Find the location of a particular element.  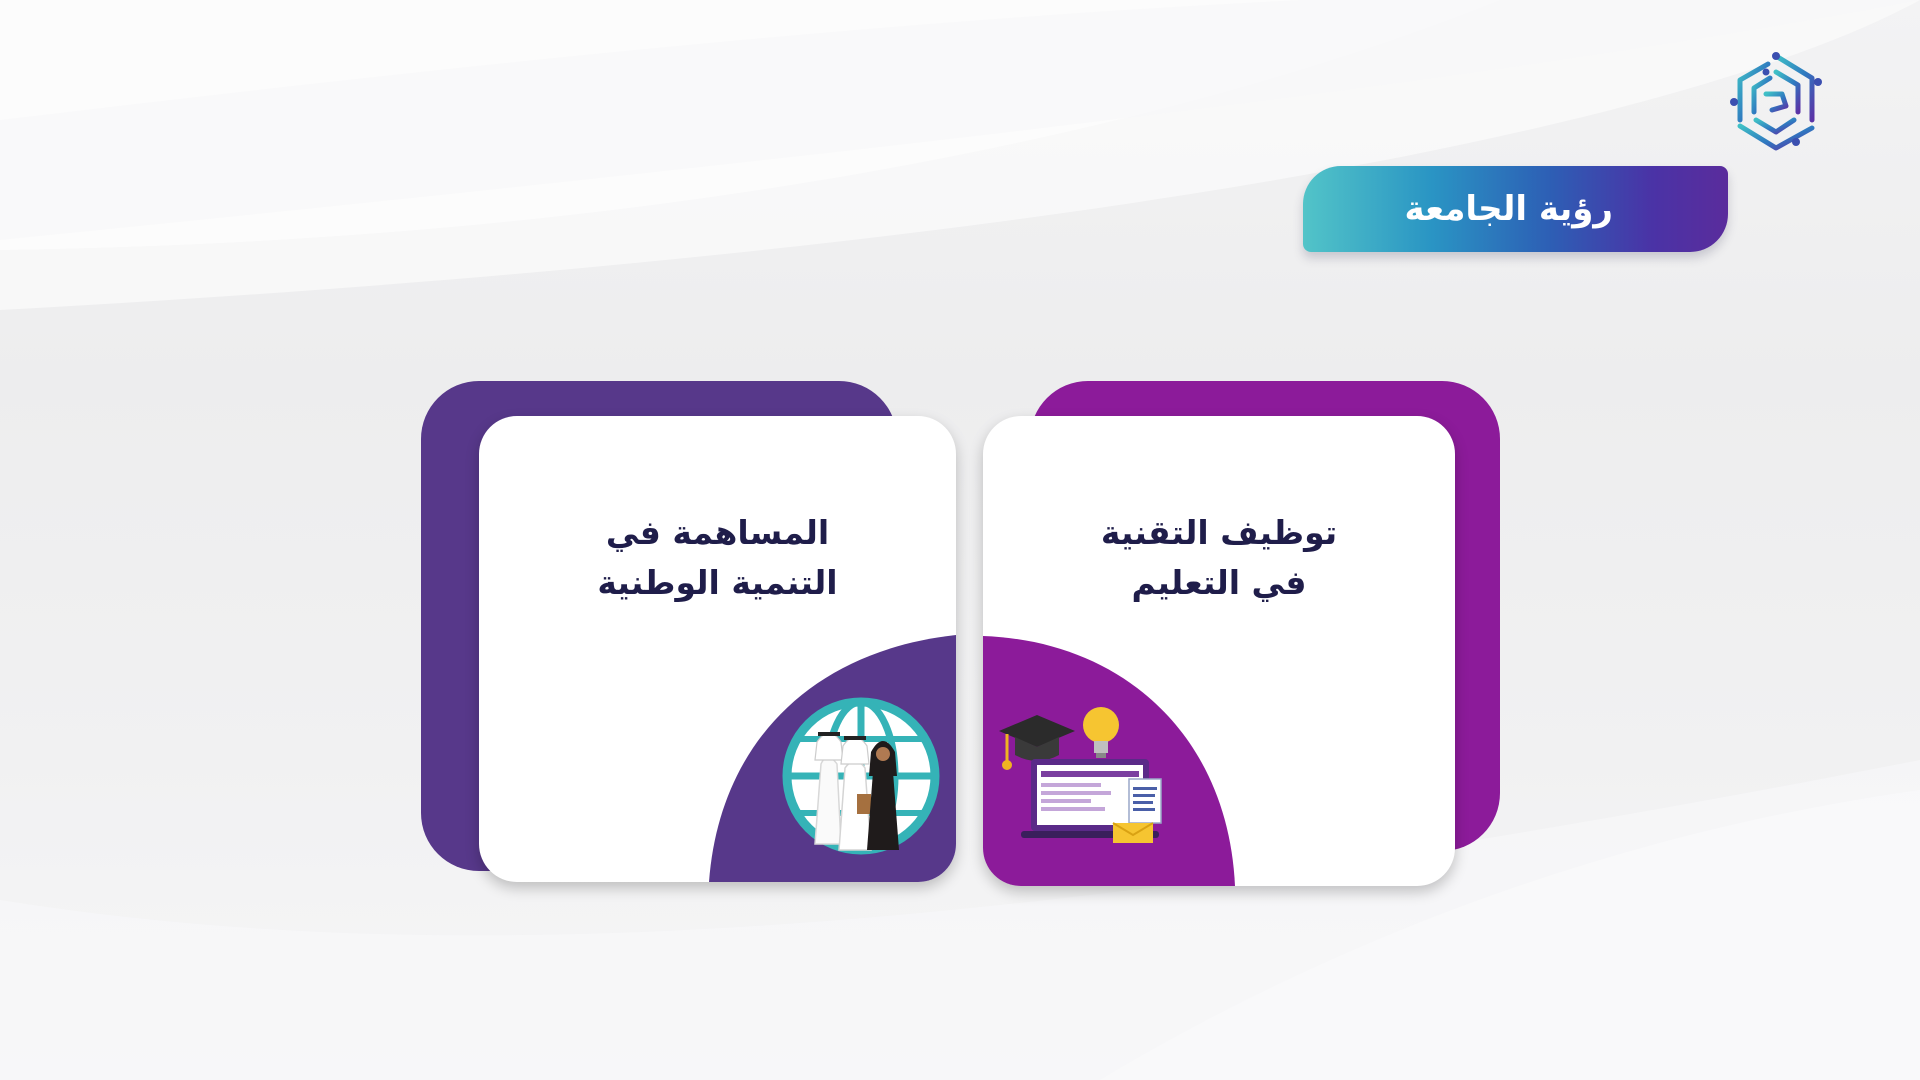

card-title-line-1: توظيف التقنية is located at coordinates (1219, 532).